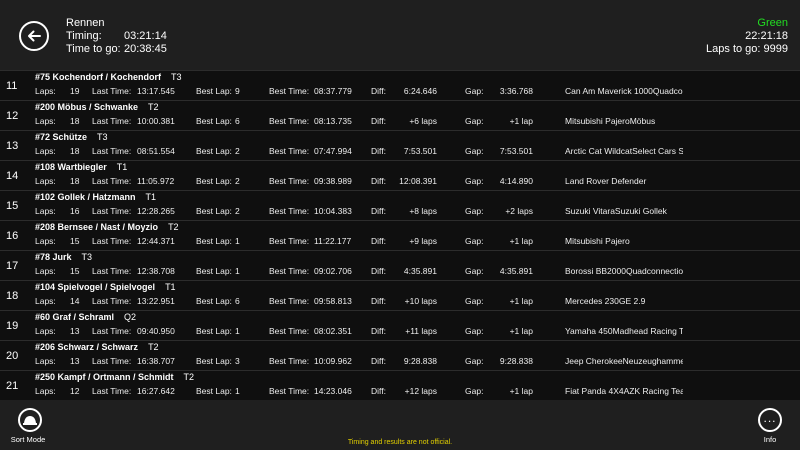 The image size is (800, 450). What do you see at coordinates (156, 391) in the screenshot?
I see `last-time-value: 16:27.642` at bounding box center [156, 391].